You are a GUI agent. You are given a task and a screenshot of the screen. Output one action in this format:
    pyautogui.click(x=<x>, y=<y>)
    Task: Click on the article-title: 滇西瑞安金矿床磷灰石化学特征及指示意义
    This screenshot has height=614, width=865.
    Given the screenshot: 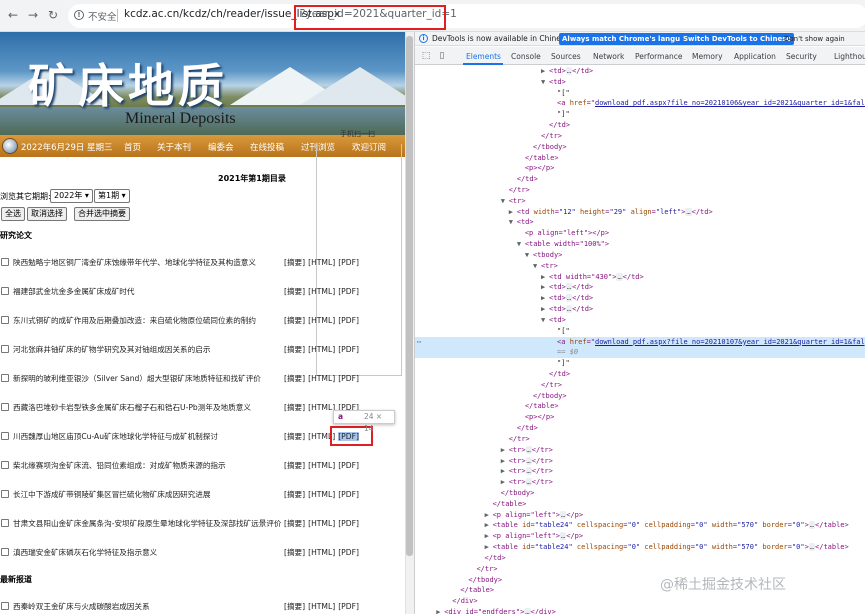 What is the action you would take?
    pyautogui.click(x=85, y=552)
    